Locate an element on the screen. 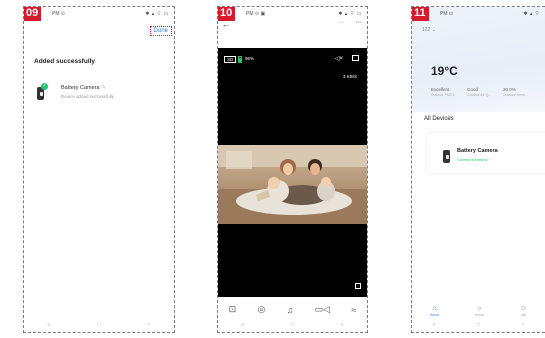 The image size is (545, 338). profile-icon: ☺ is located at coordinates (523, 308).